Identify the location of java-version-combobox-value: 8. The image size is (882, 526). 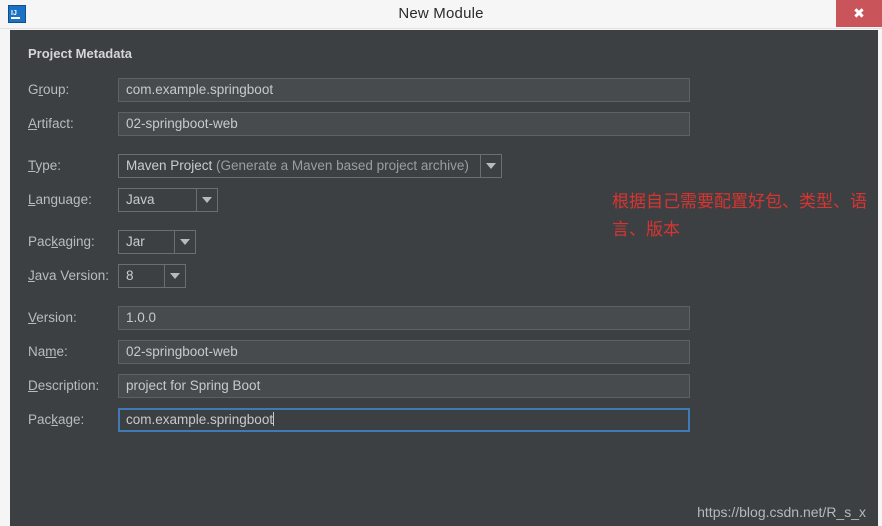
(141, 276).